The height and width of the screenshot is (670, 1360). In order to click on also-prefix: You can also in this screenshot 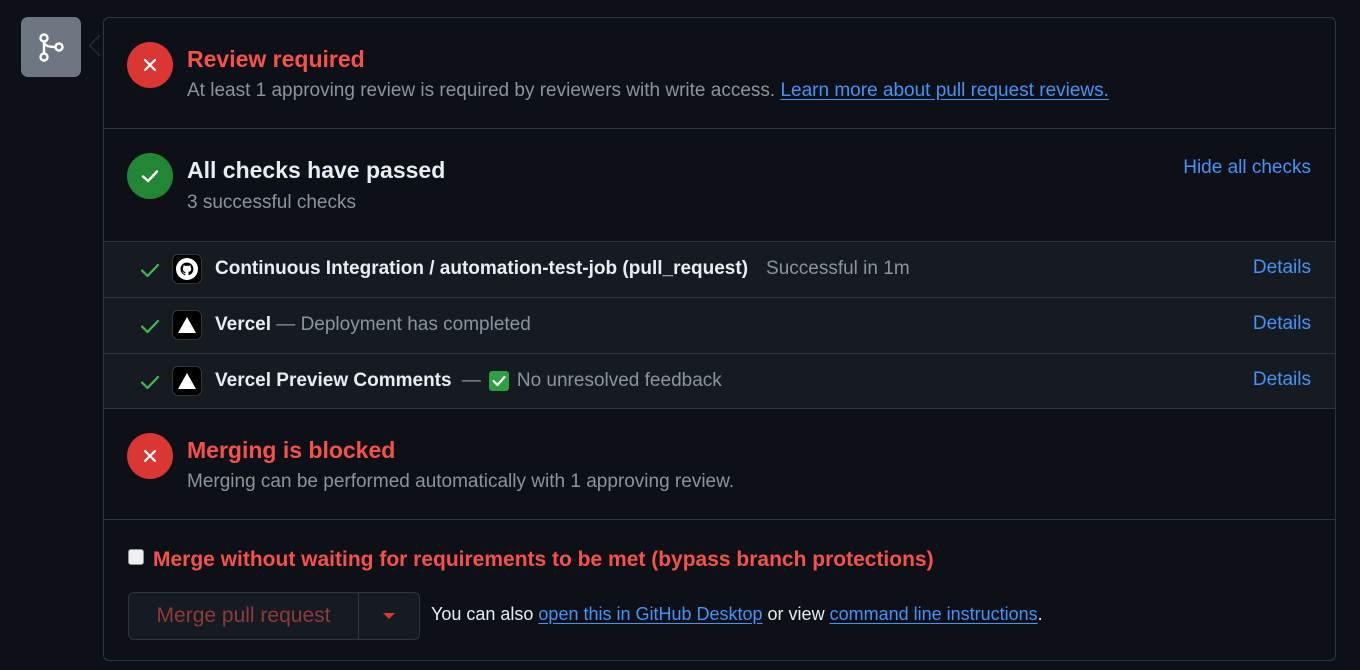, I will do `click(485, 614)`.